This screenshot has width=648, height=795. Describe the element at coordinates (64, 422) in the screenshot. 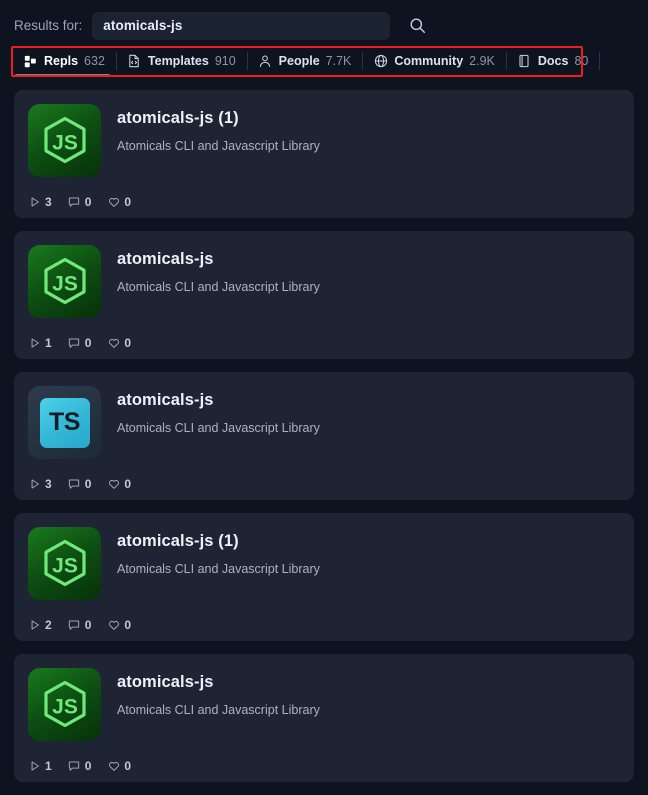

I see `language-badge-label: TS` at that location.